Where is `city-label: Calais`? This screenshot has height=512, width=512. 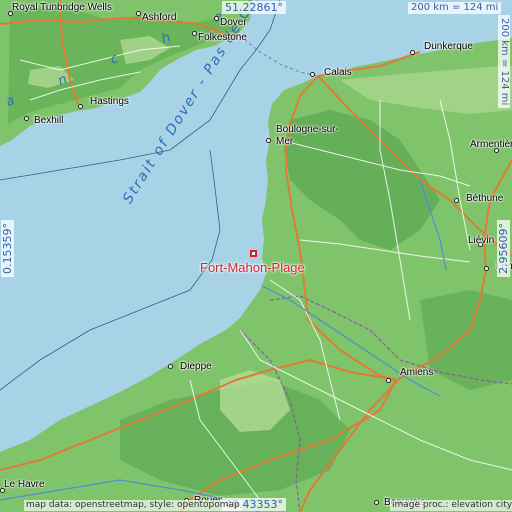
city-label: Calais is located at coordinates (338, 72).